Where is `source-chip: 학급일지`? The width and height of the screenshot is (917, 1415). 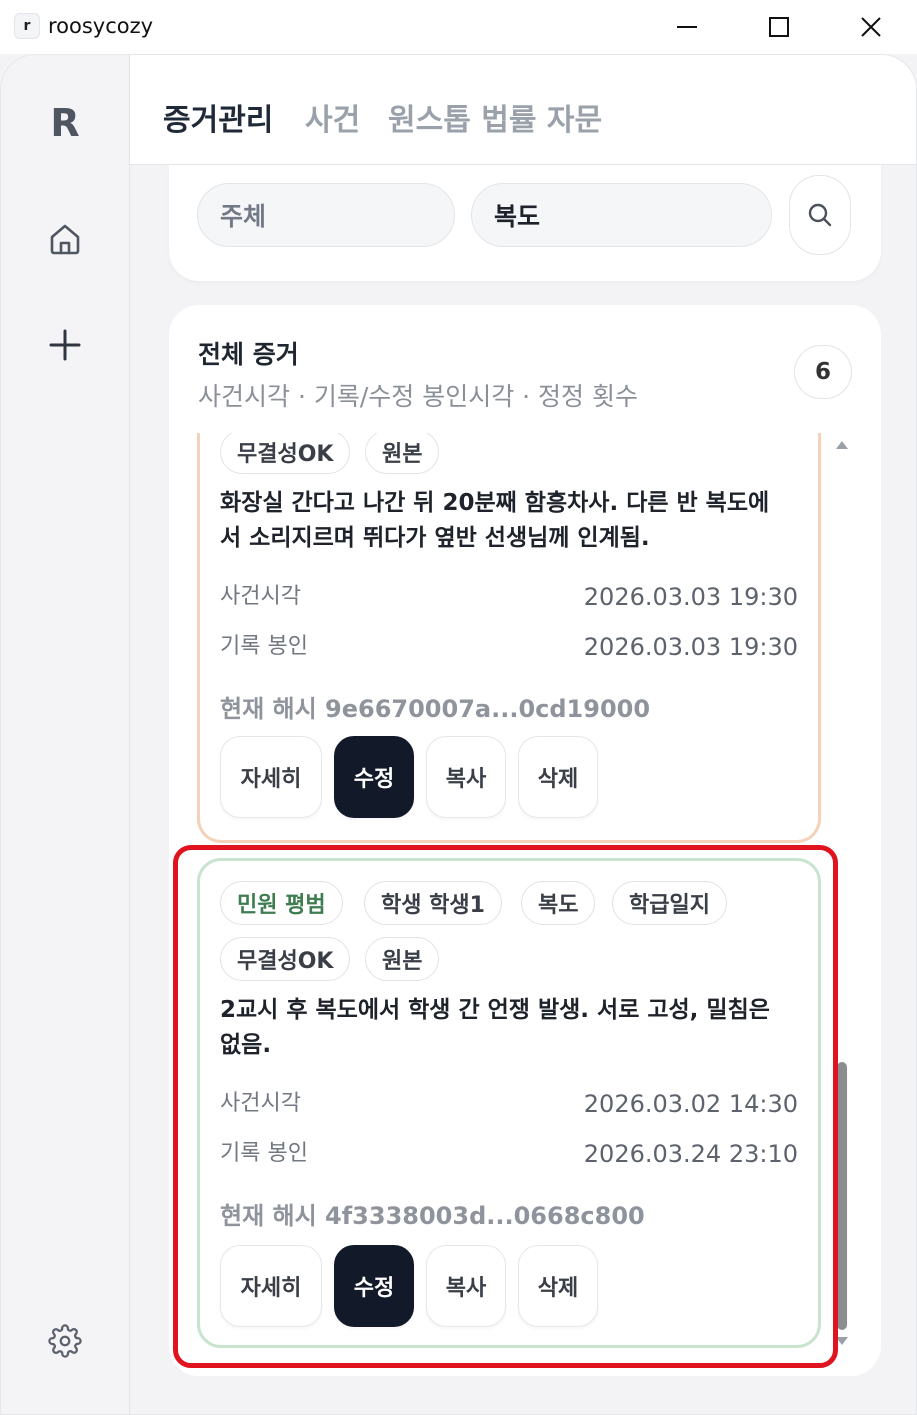 source-chip: 학급일지 is located at coordinates (669, 903).